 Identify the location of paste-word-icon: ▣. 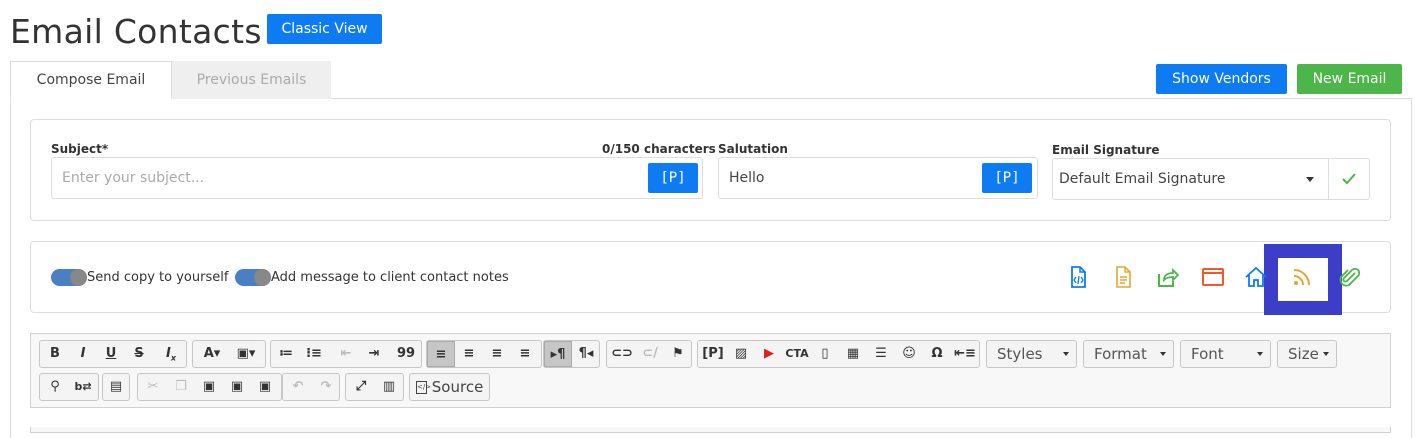
(265, 387).